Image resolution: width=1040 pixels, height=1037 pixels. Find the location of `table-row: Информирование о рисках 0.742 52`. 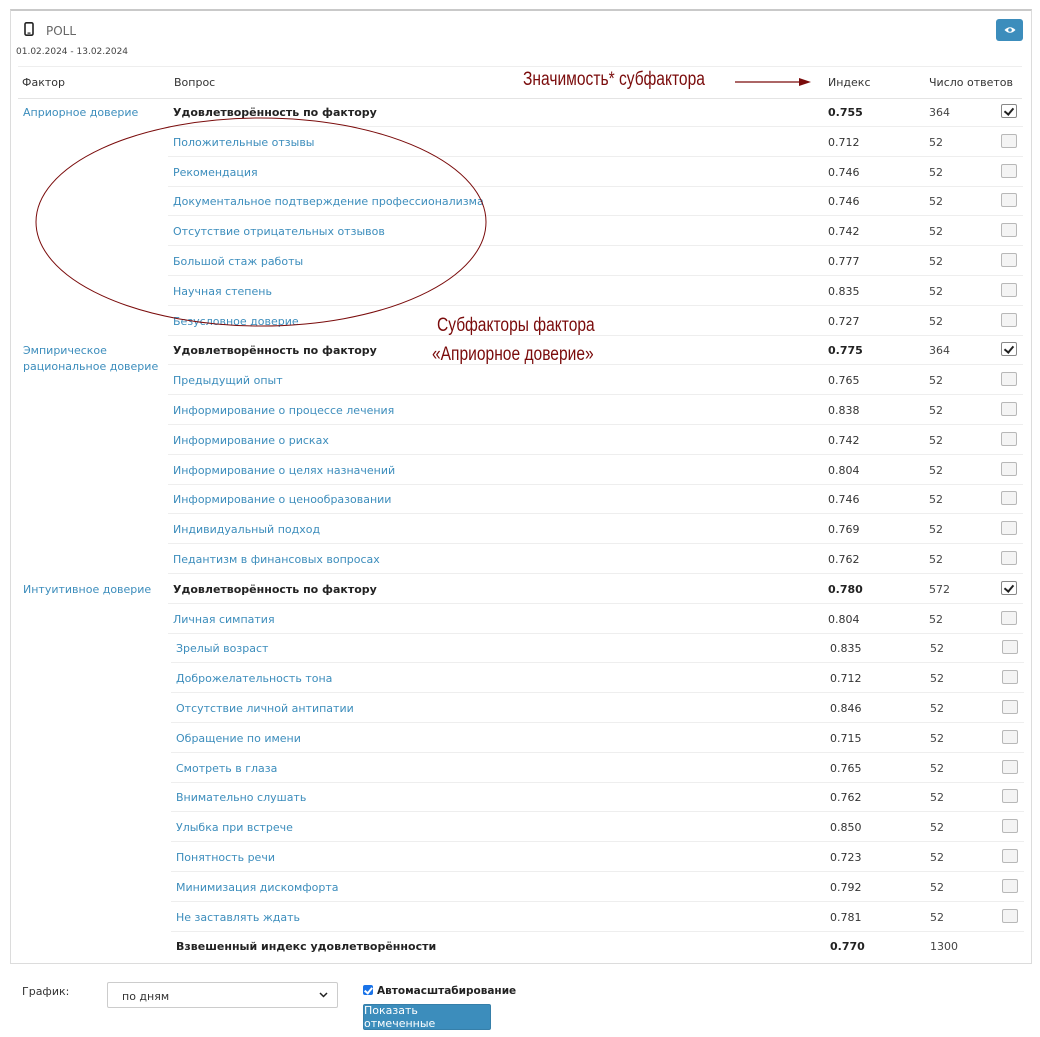

table-row: Информирование о рисках 0.742 52 is located at coordinates (595, 440).